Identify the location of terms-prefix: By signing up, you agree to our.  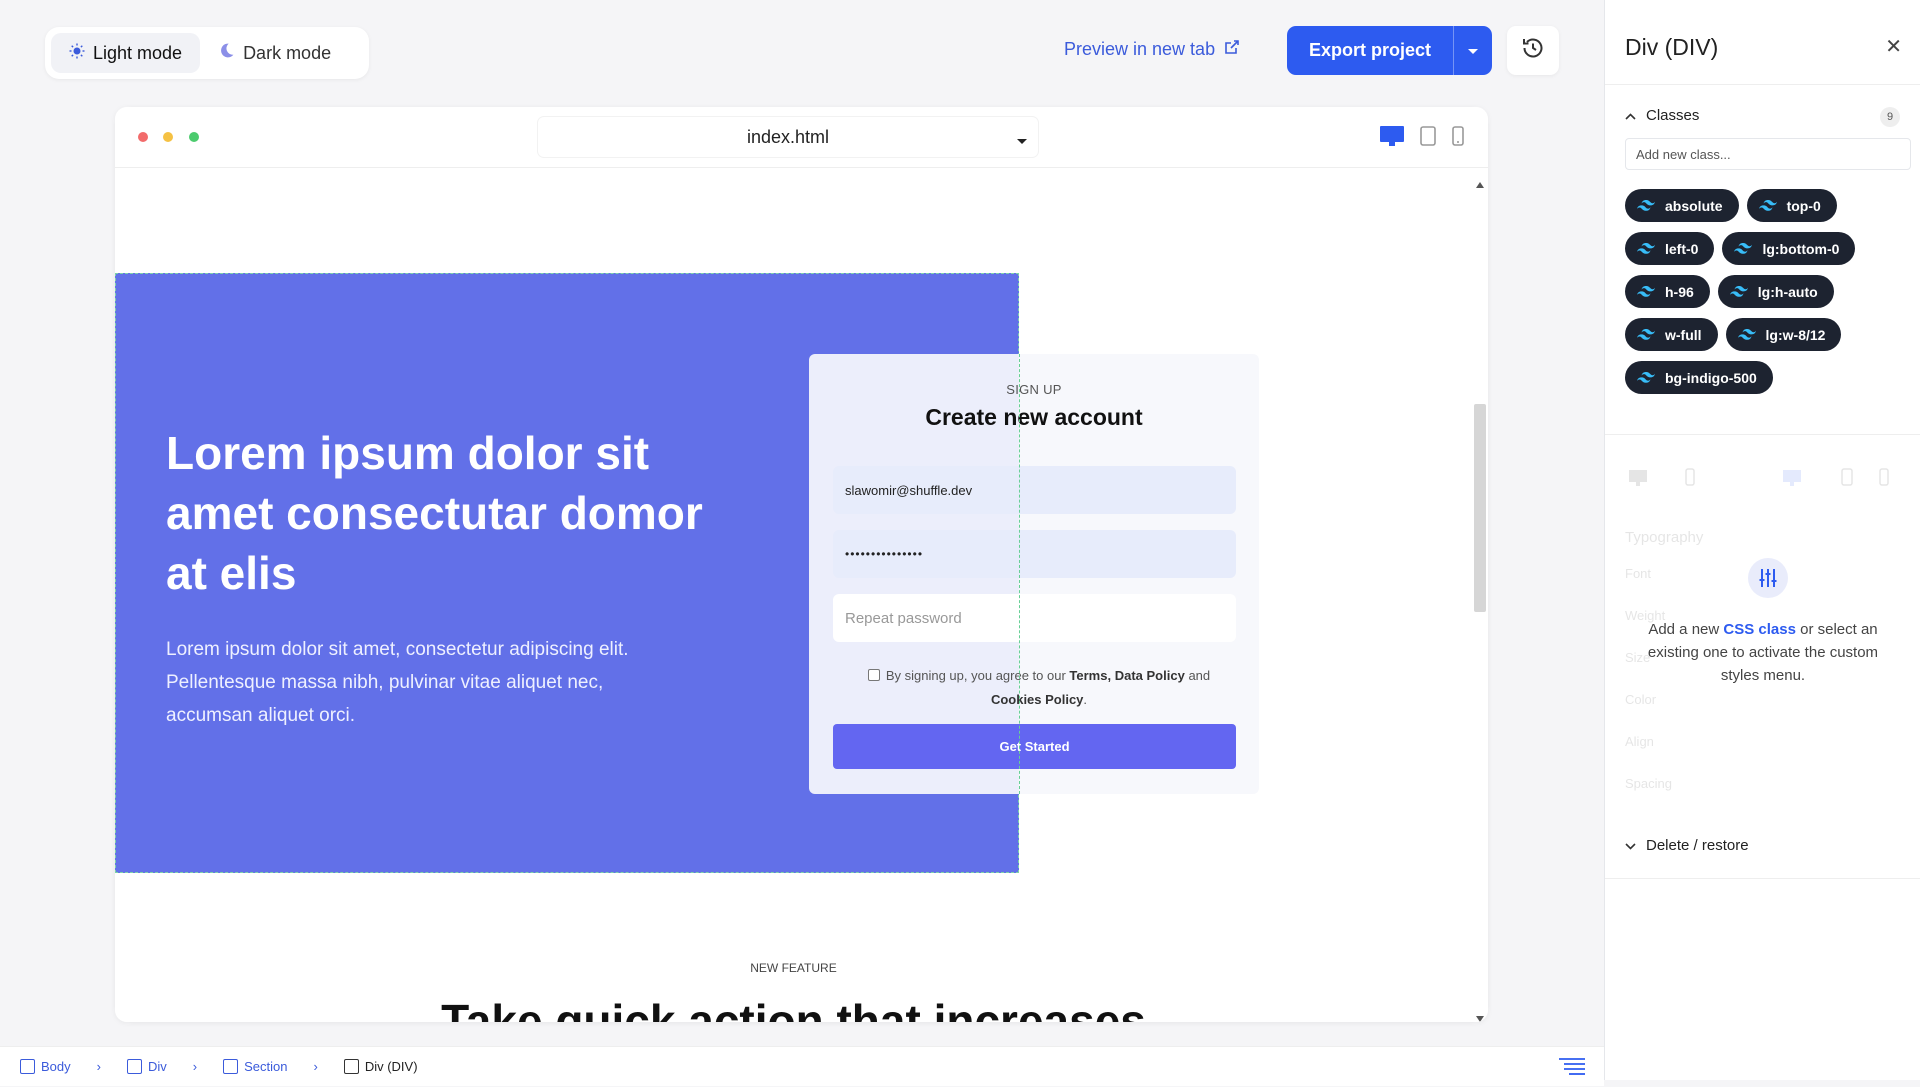
(975, 675).